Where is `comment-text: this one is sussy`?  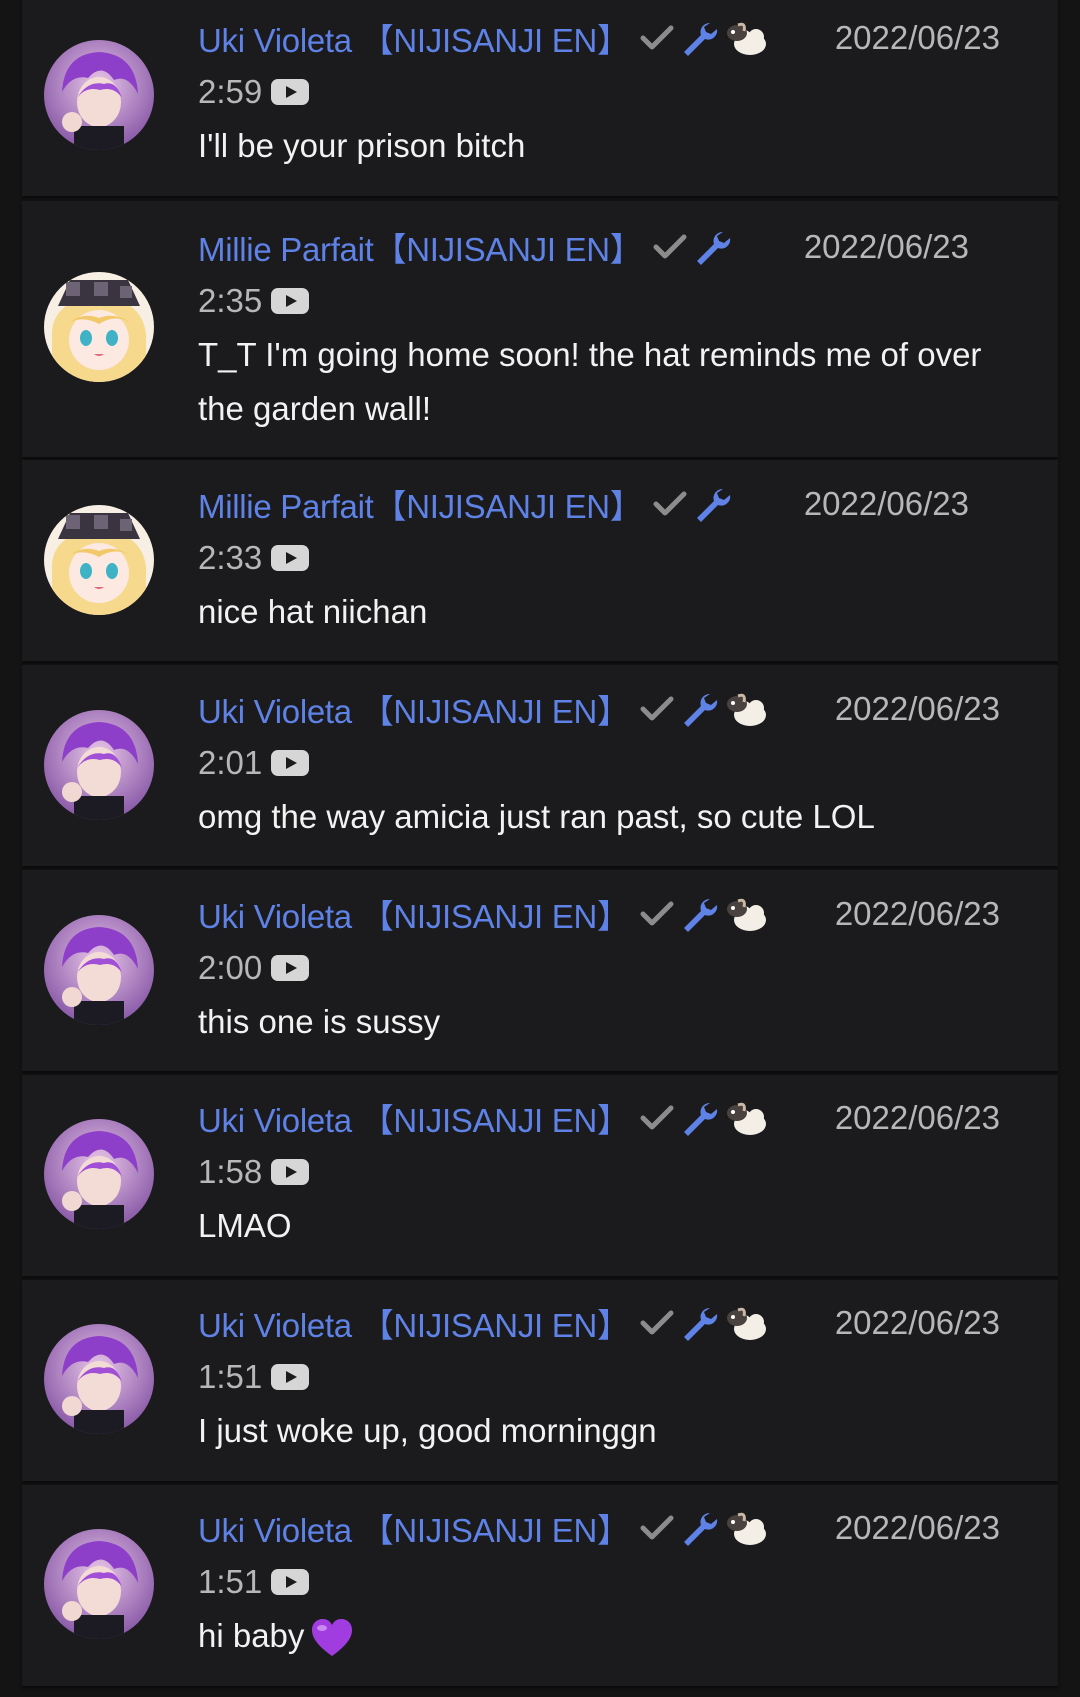 comment-text: this one is sussy is located at coordinates (319, 1021).